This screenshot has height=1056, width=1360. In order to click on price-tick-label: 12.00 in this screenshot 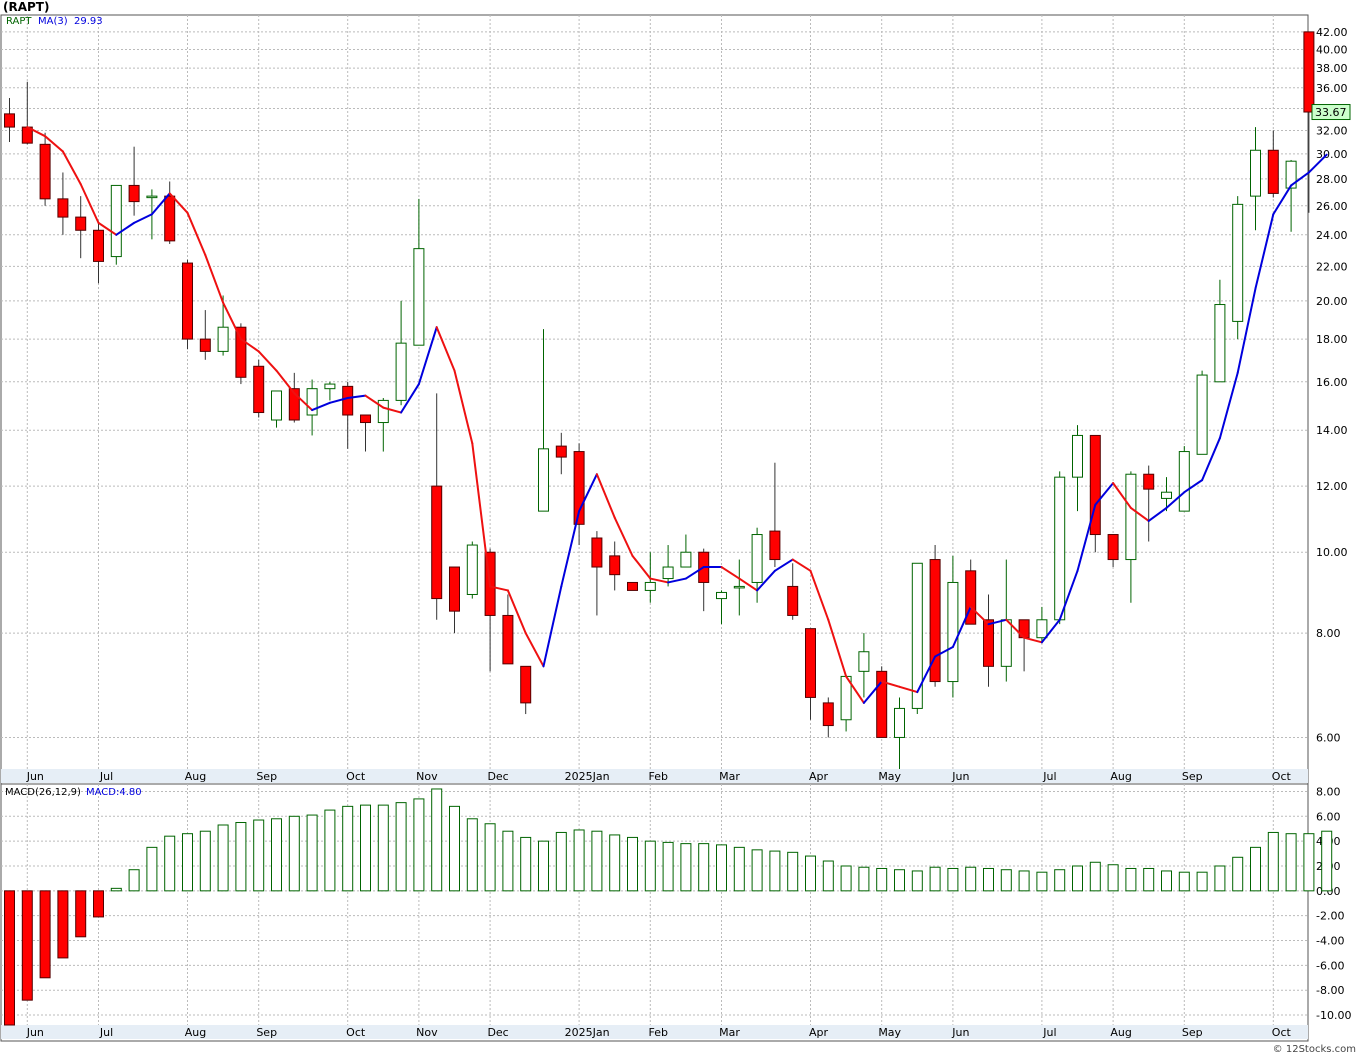, I will do `click(1332, 486)`.